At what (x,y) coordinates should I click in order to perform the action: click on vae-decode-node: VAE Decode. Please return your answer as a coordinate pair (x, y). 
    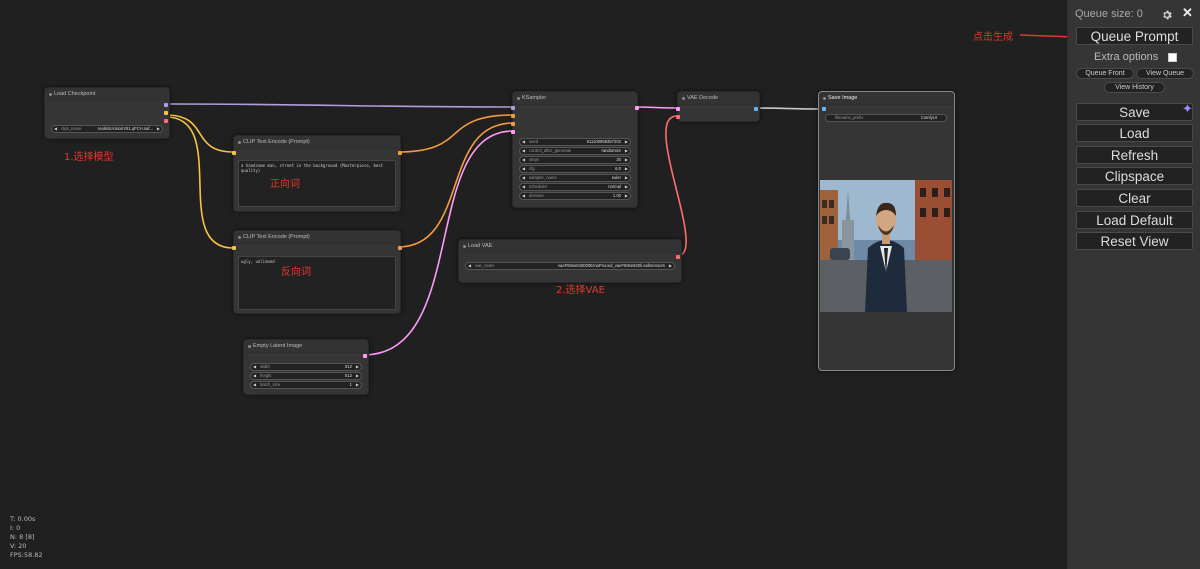
    Looking at the image, I should click on (718, 106).